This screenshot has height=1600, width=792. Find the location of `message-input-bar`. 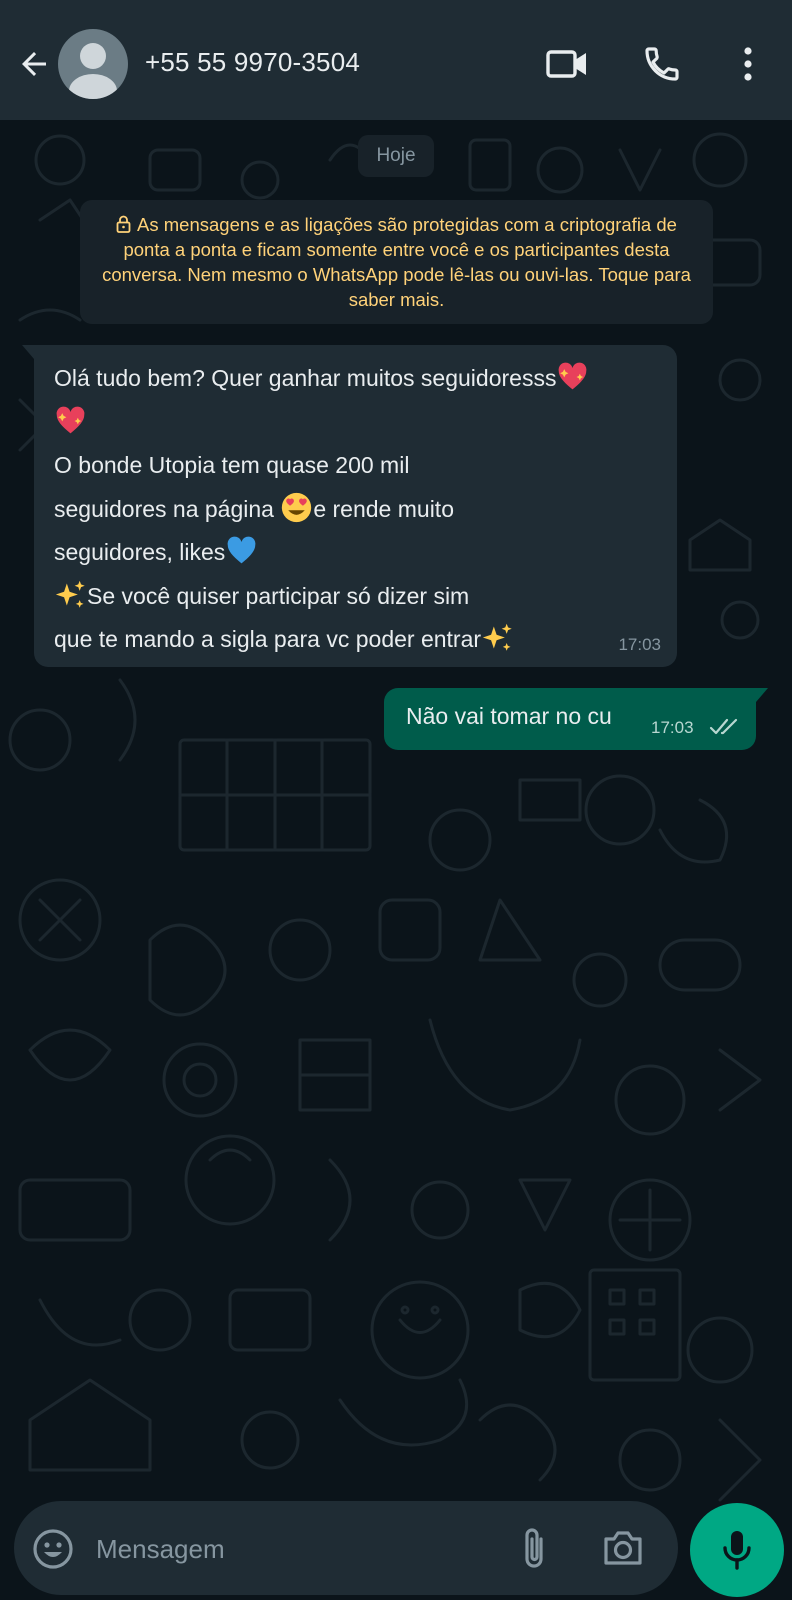

message-input-bar is located at coordinates (346, 1548).